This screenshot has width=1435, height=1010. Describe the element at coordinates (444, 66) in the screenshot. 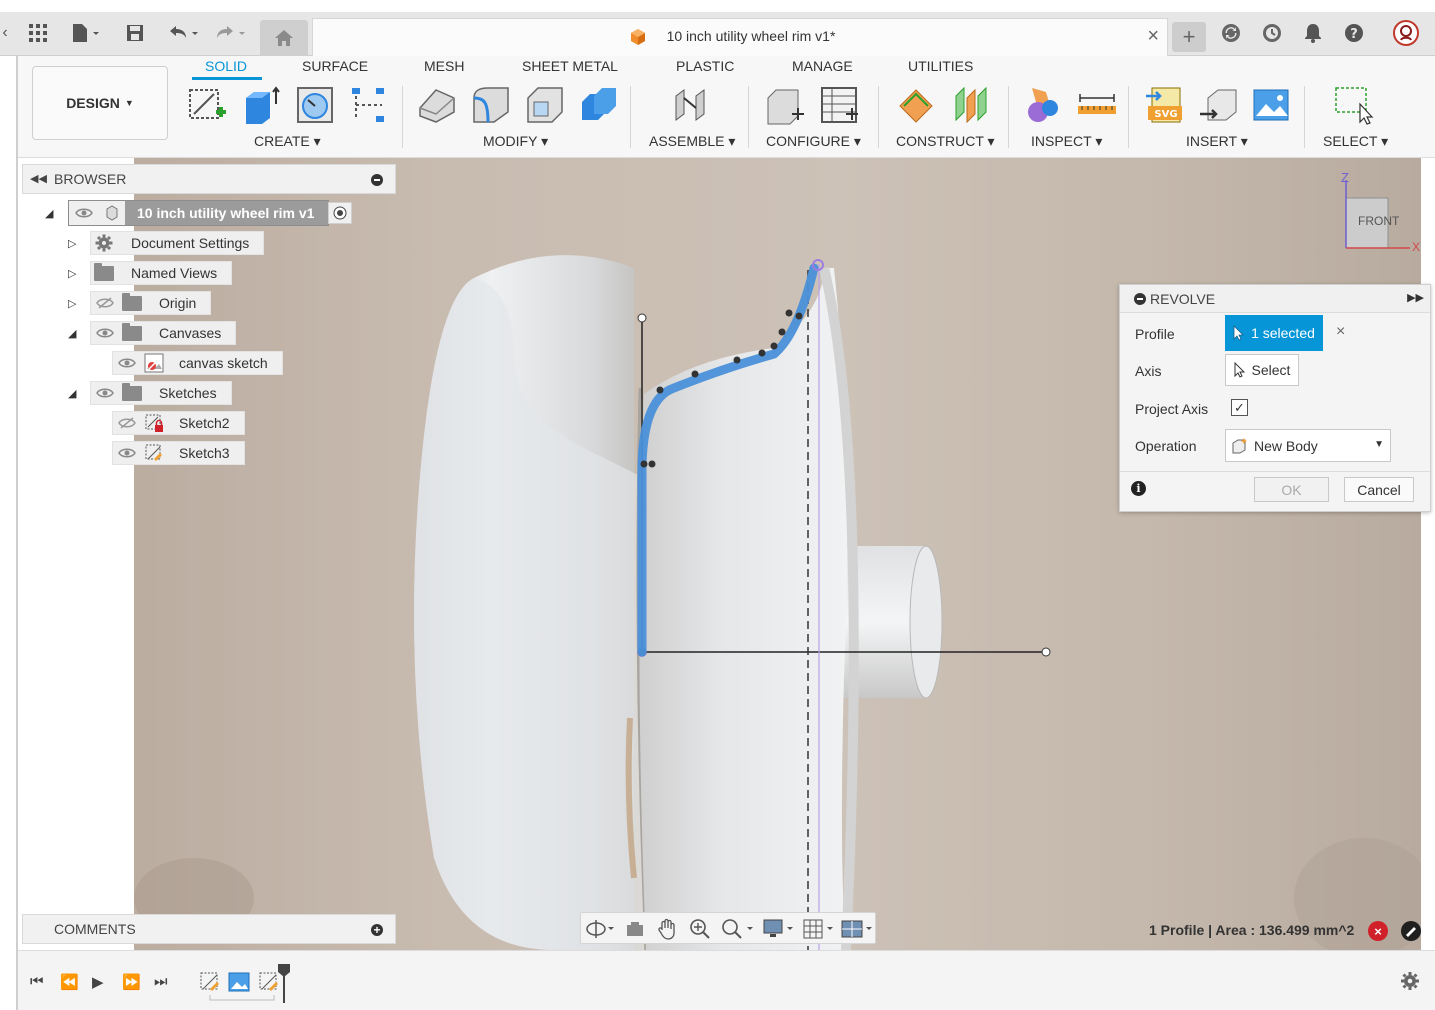

I see `tab-mesh: MESH` at that location.